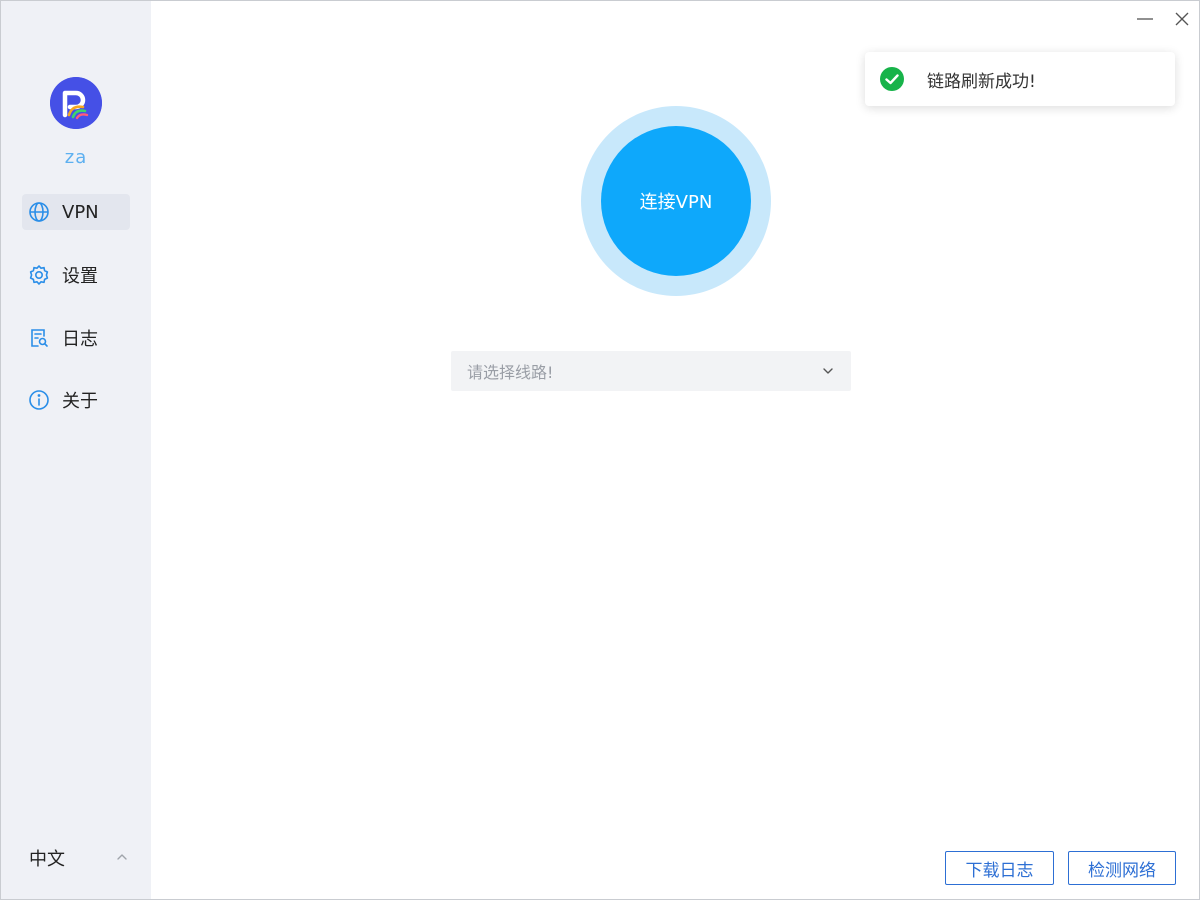  What do you see at coordinates (39, 212) in the screenshot?
I see `globe-icon` at bounding box center [39, 212].